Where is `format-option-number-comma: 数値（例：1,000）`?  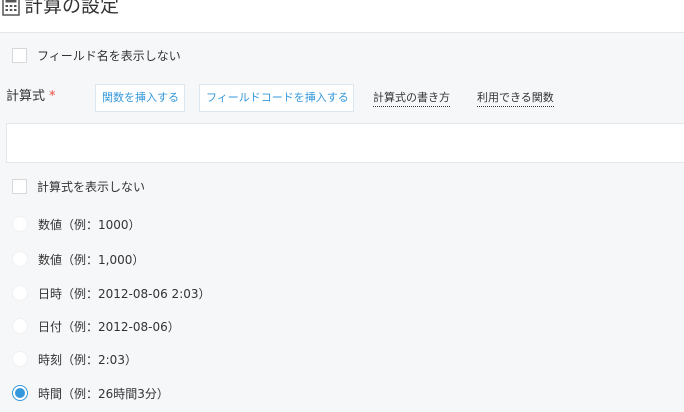
format-option-number-comma: 数値（例：1,000） is located at coordinates (78, 259).